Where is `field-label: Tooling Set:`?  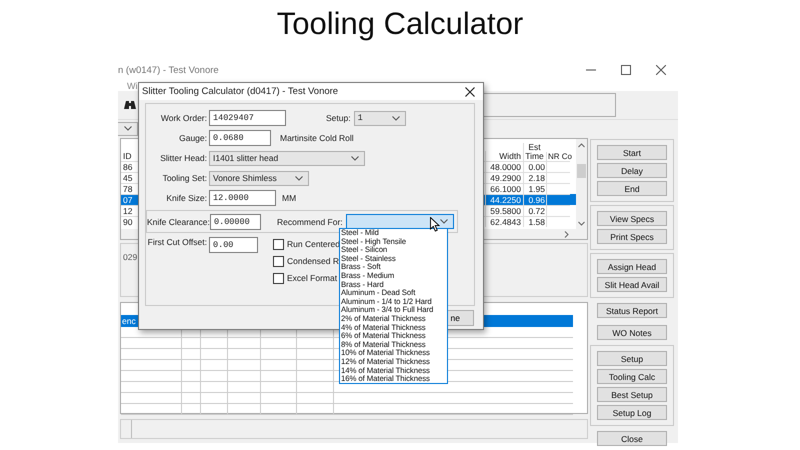
field-label: Tooling Set: is located at coordinates (184, 178).